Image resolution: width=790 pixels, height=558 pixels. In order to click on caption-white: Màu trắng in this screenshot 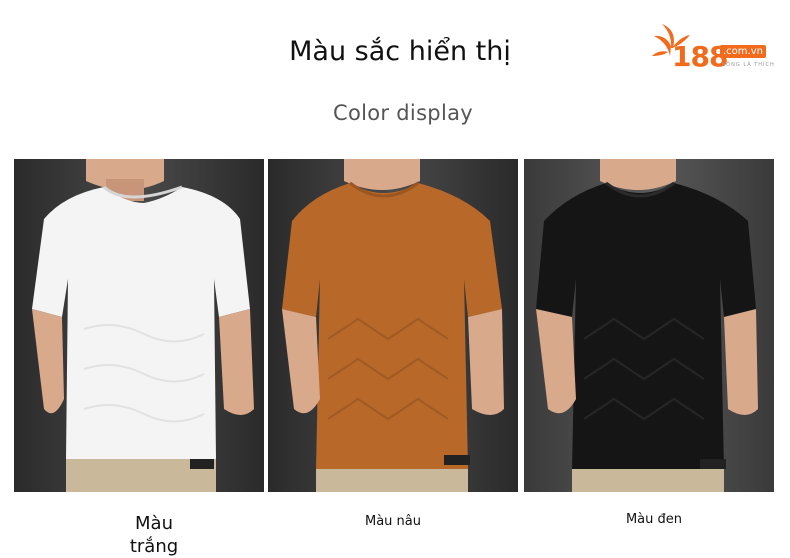, I will do `click(154, 535)`.